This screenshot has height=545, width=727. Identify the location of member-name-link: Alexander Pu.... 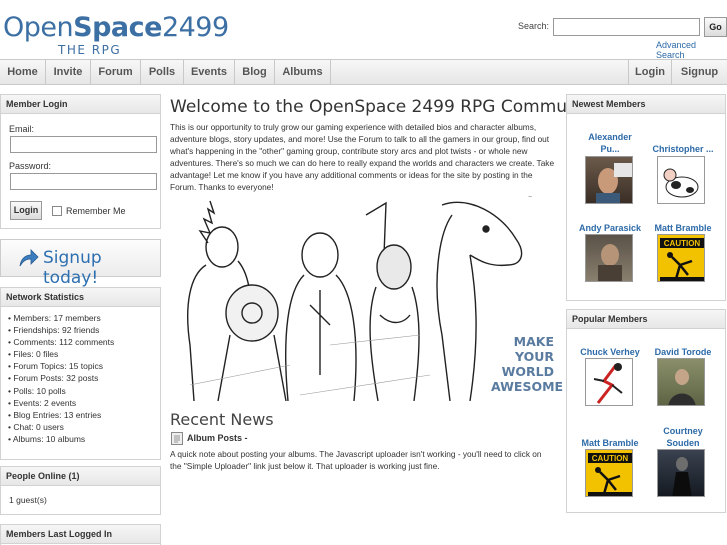
(610, 143).